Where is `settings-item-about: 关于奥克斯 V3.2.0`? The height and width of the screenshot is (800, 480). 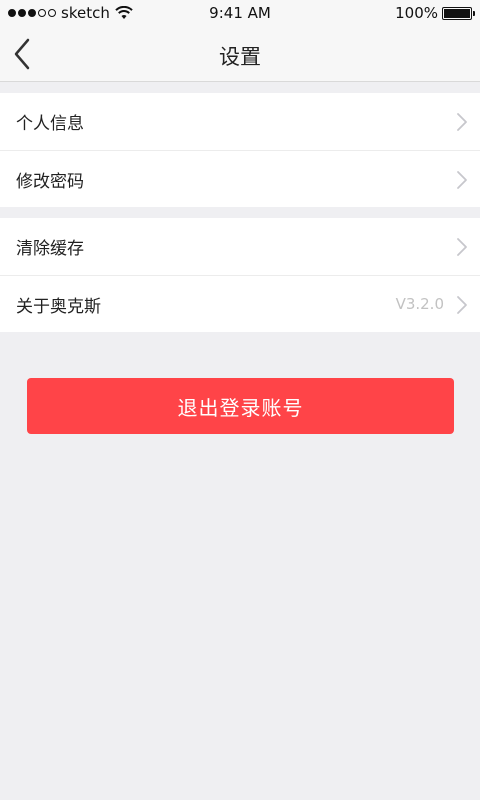
settings-item-about: 关于奥克斯 V3.2.0 is located at coordinates (240, 303).